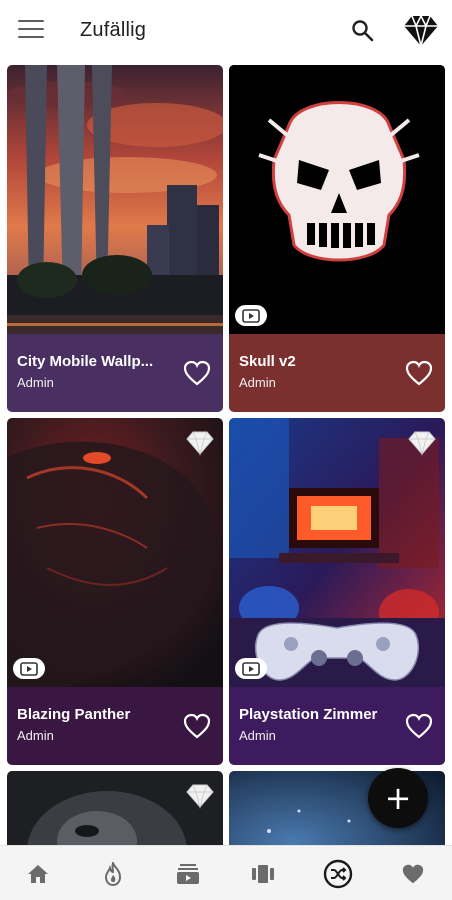  I want to click on nav-cards-icon, so click(262, 873).